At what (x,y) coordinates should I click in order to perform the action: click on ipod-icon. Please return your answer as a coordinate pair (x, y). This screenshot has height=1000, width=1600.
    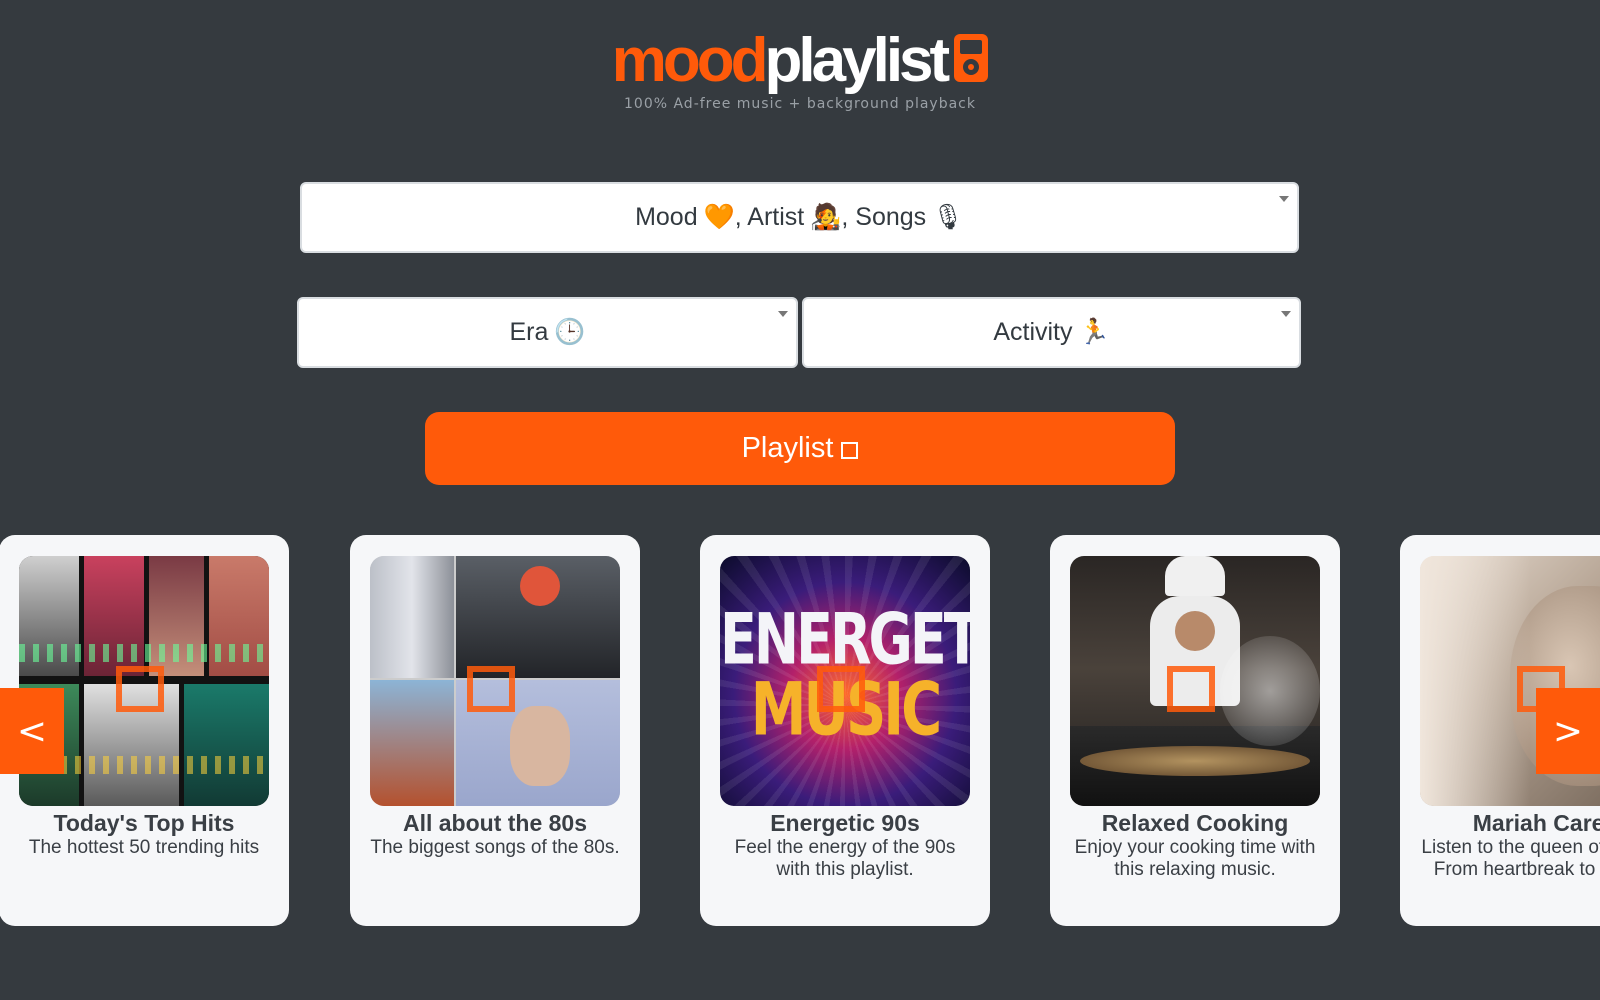
    Looking at the image, I should click on (971, 58).